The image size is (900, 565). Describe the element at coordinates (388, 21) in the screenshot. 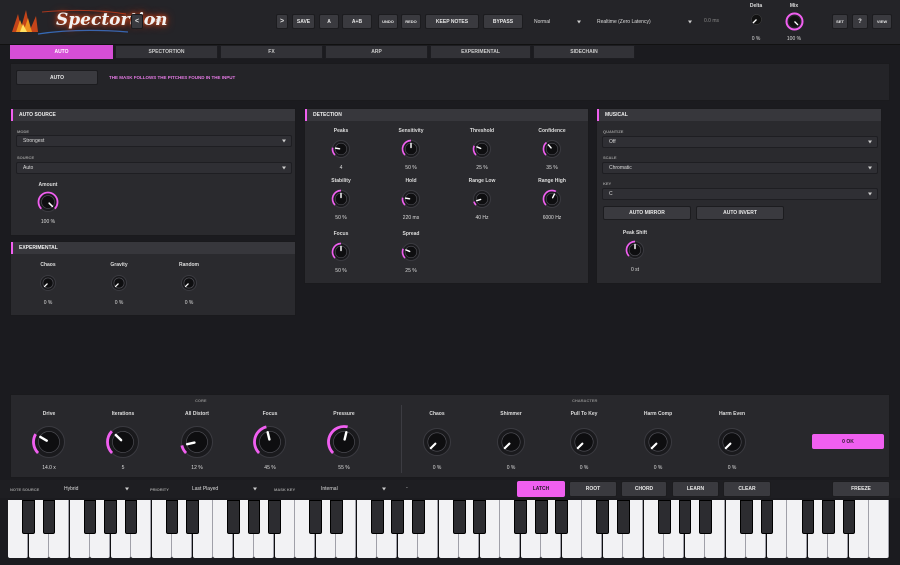

I see `undo-button: UNDO` at that location.